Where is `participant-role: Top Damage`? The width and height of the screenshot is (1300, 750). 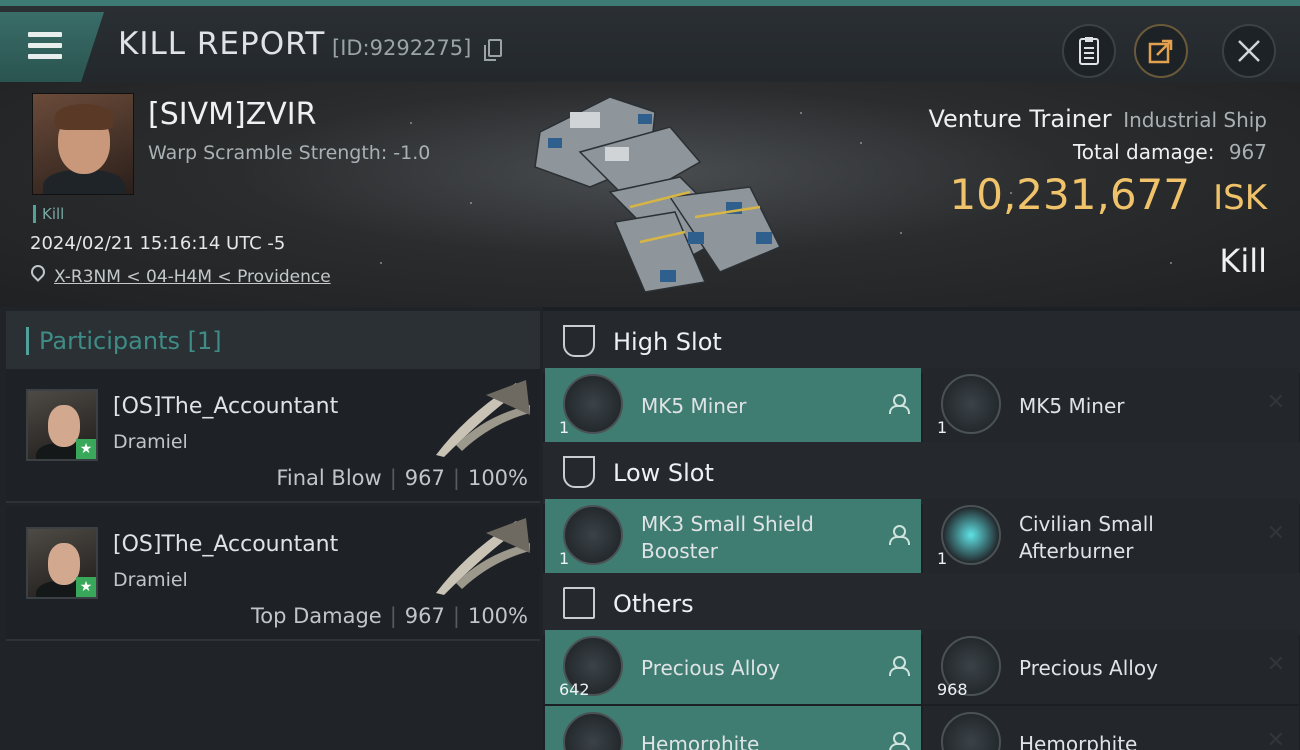
participant-role: Top Damage is located at coordinates (316, 616).